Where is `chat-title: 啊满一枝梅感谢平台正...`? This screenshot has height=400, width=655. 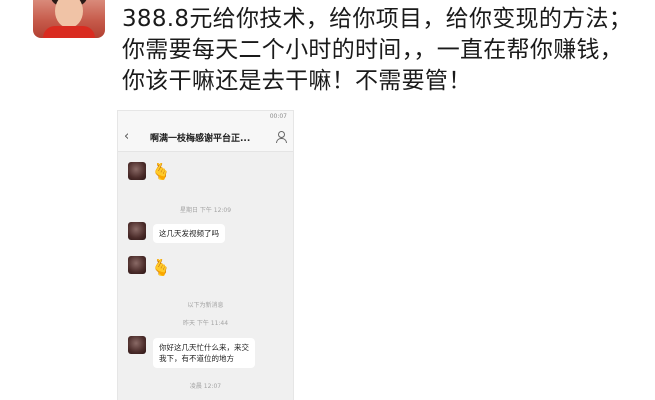 chat-title: 啊满一枝梅感谢平台正... is located at coordinates (200, 139).